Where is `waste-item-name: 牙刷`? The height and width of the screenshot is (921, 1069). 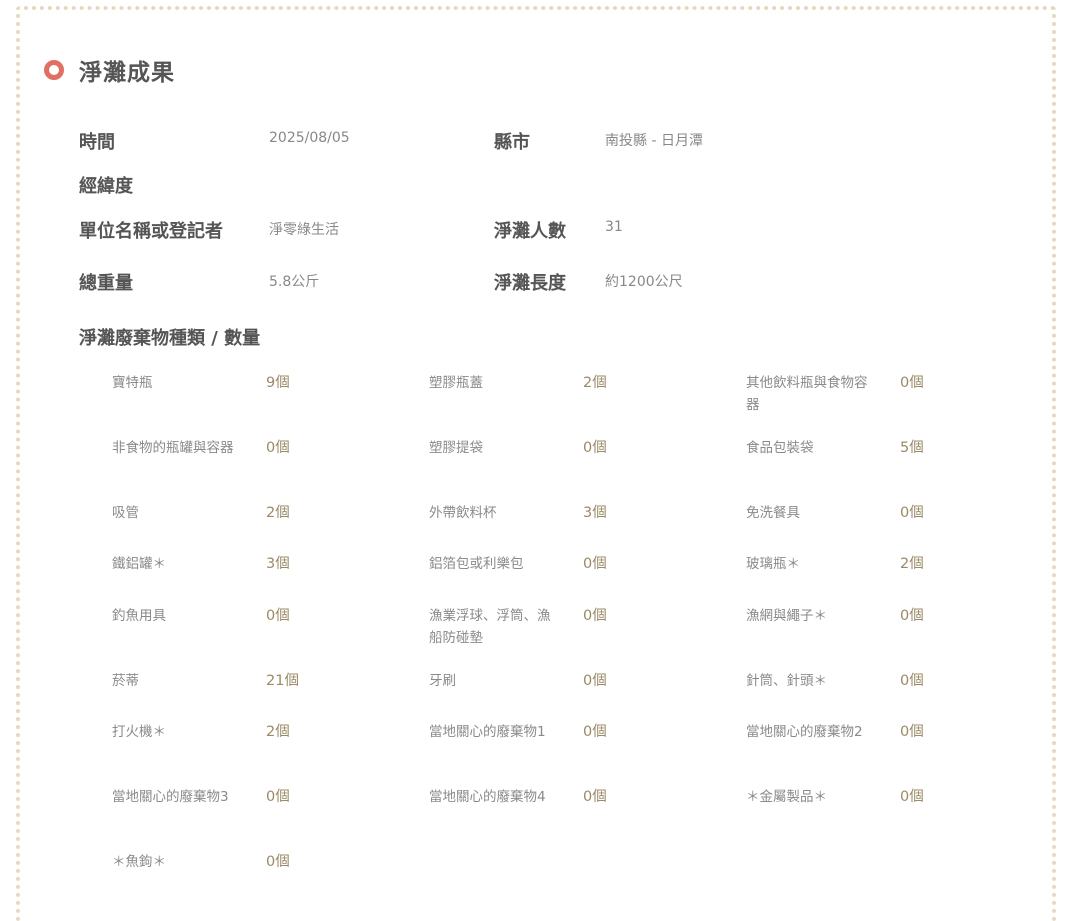
waste-item-name: 牙刷 is located at coordinates (442, 681).